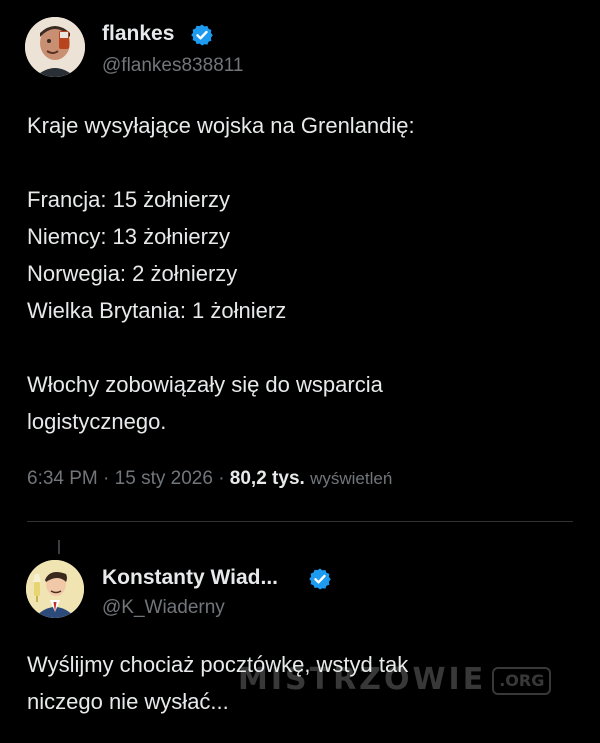 This screenshot has width=600, height=743. I want to click on reply-author-handle: @K_Wiaderny, so click(163, 608).